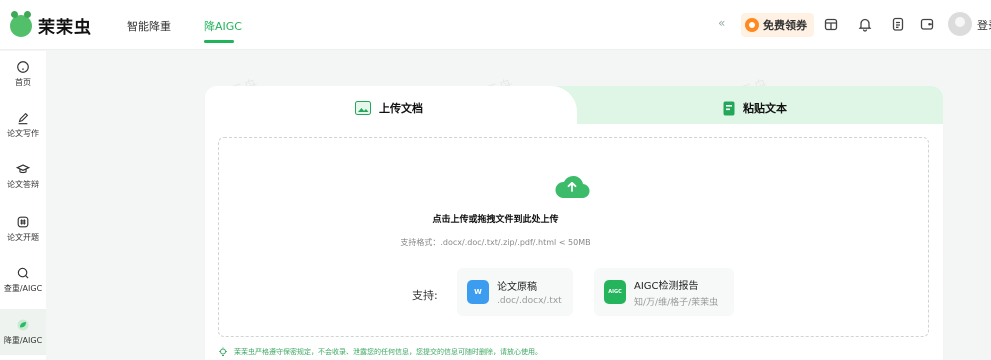  I want to click on image-upload-icon, so click(363, 108).